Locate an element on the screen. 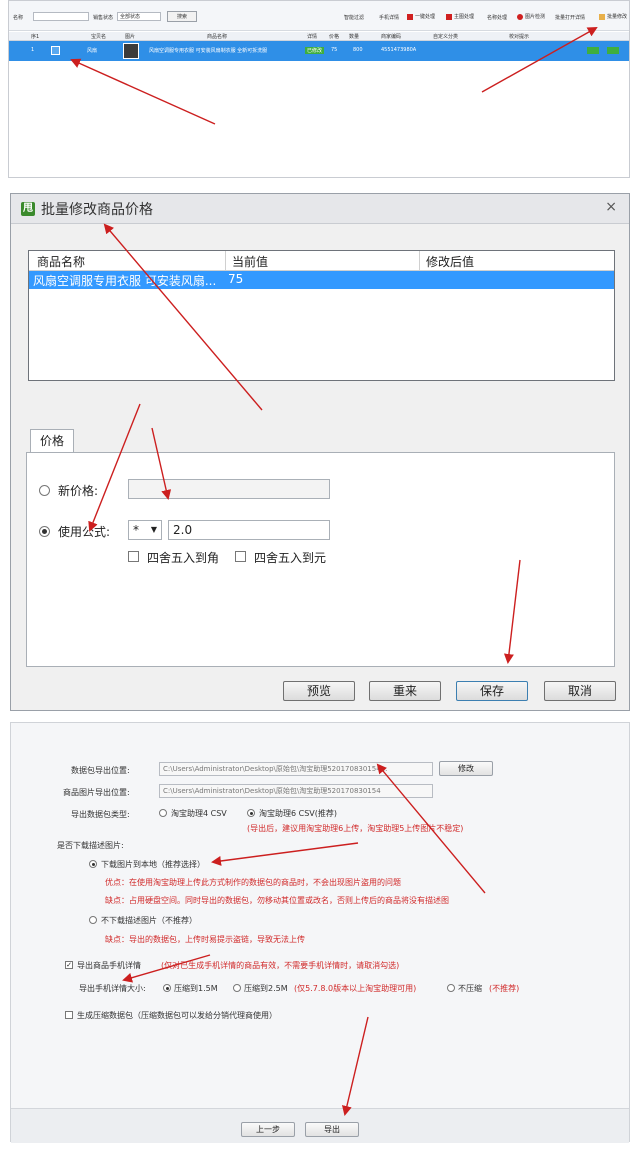 The height and width of the screenshot is (1151, 640). smart-filter-button: 智能过滤 is located at coordinates (354, 17).